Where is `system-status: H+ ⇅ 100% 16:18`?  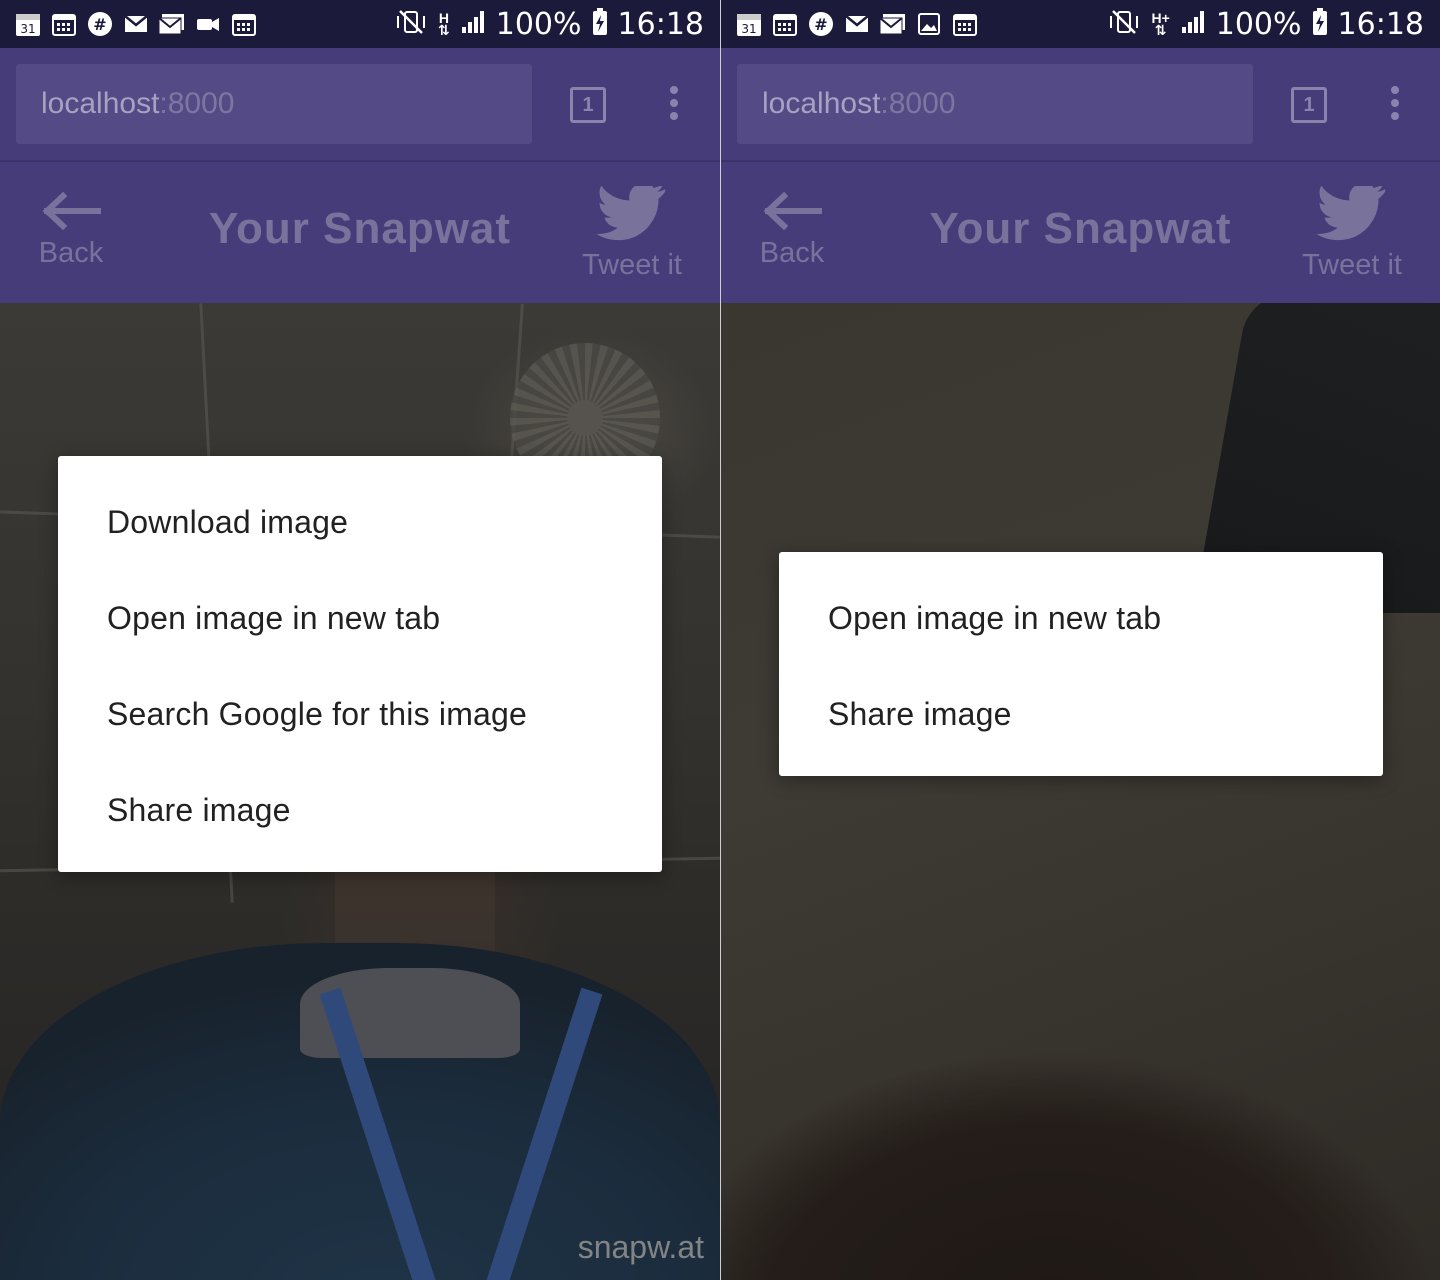
system-status: H+ ⇅ 100% 16:18 is located at coordinates (1265, 24).